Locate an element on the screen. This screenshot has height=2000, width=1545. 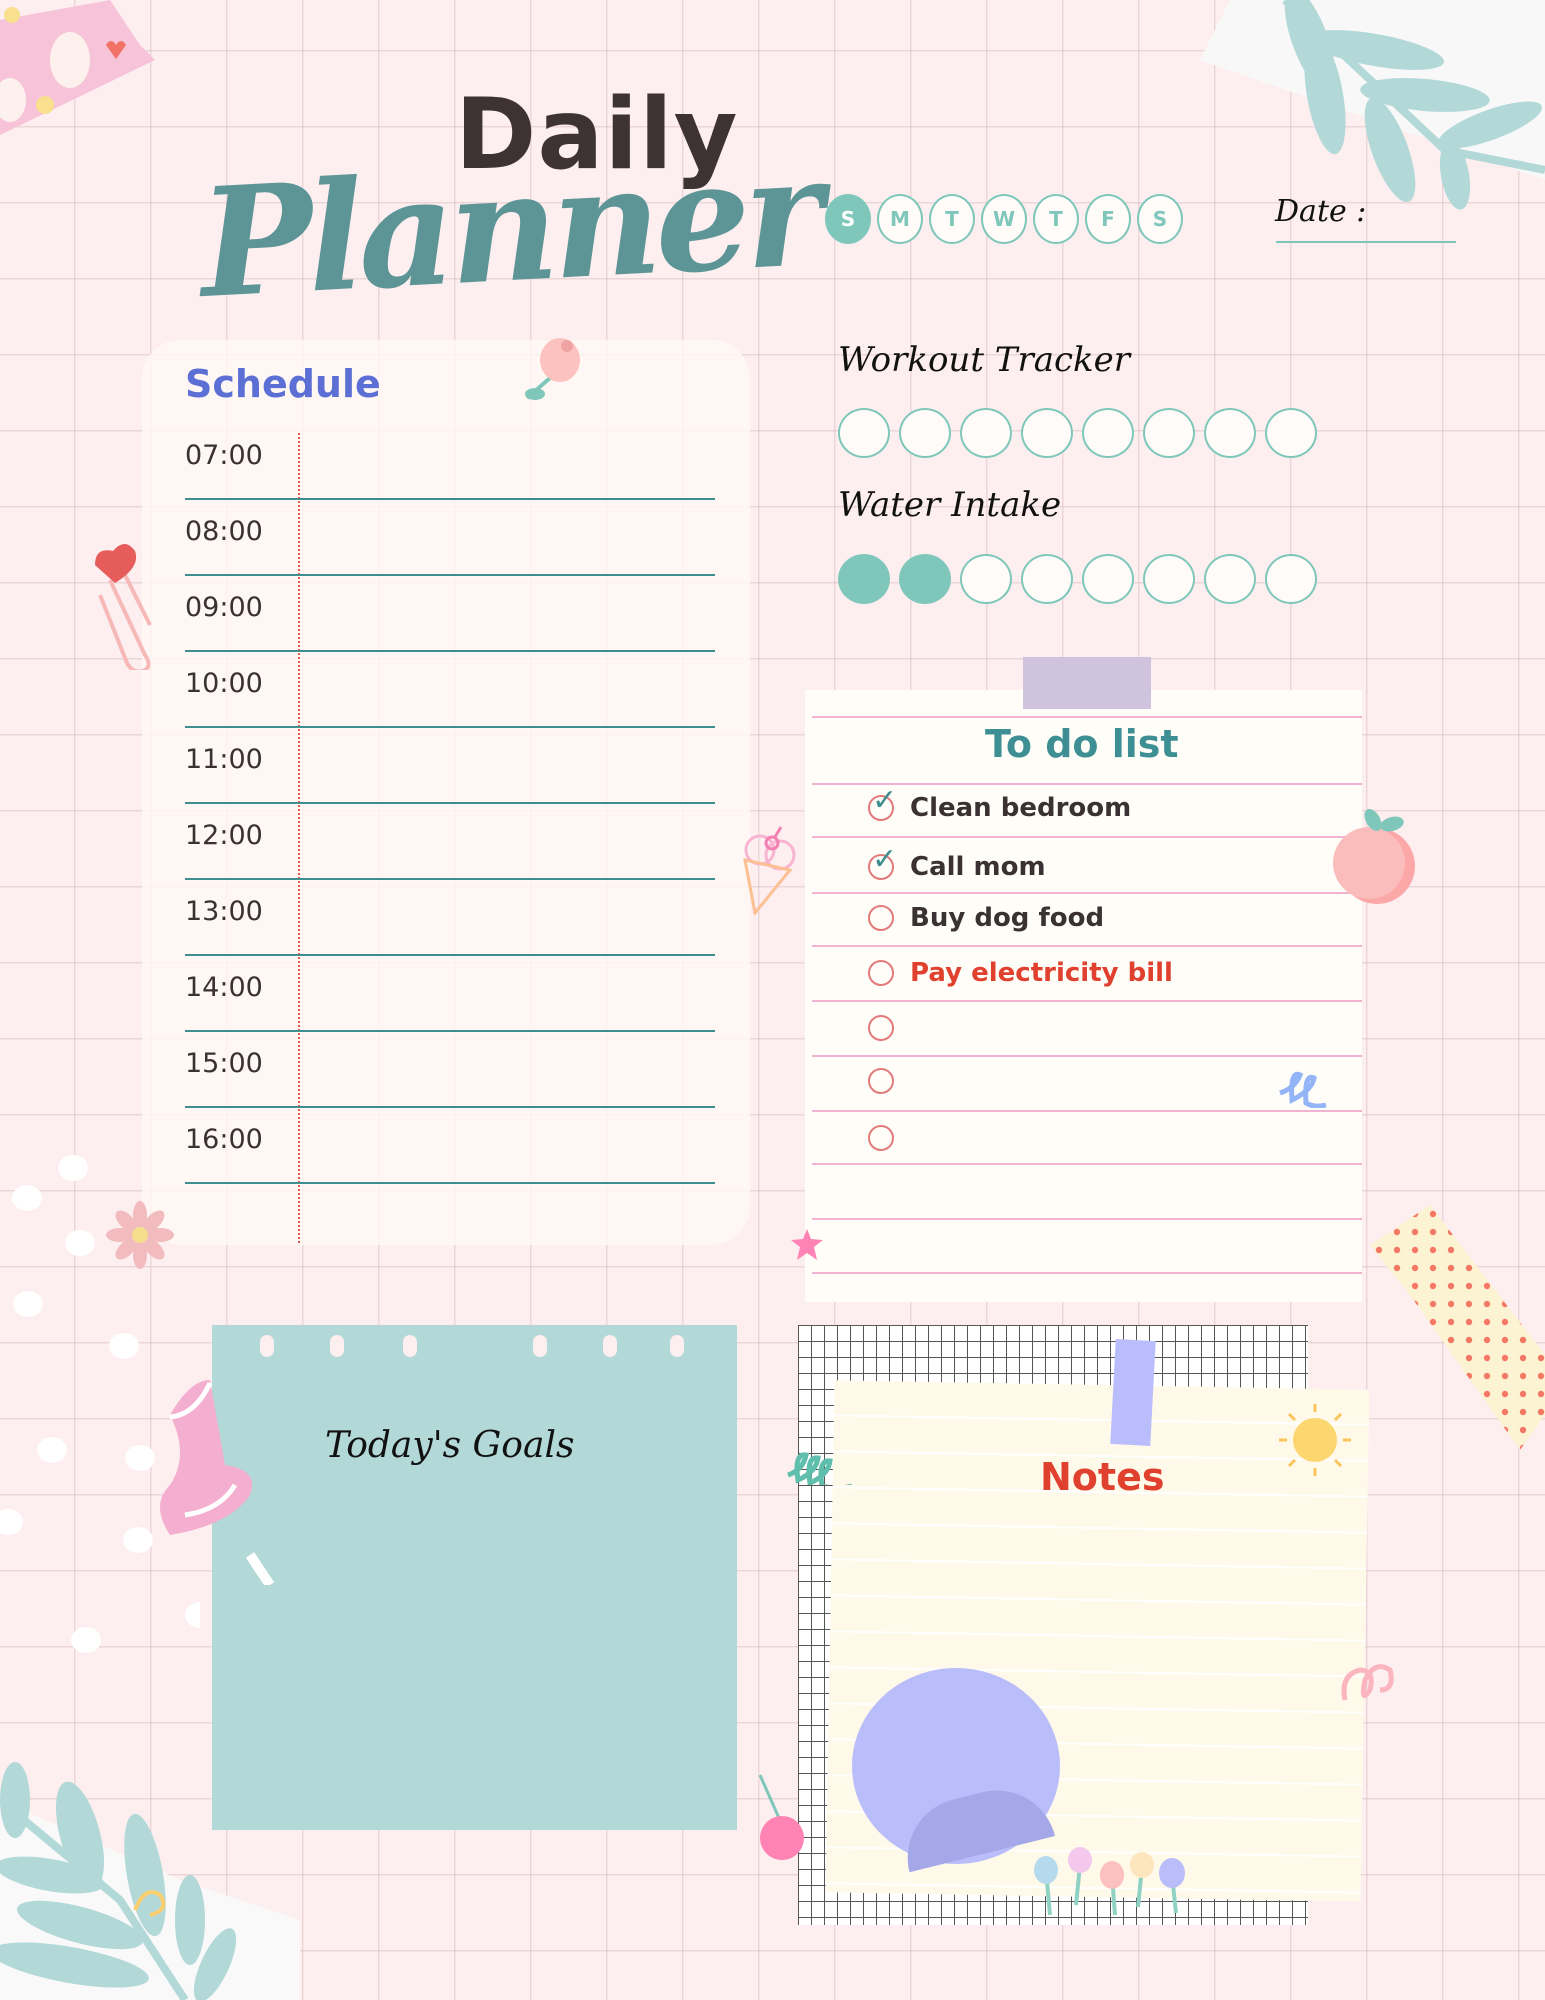
todo-item: Pay electricity bill is located at coordinates (1020, 973).